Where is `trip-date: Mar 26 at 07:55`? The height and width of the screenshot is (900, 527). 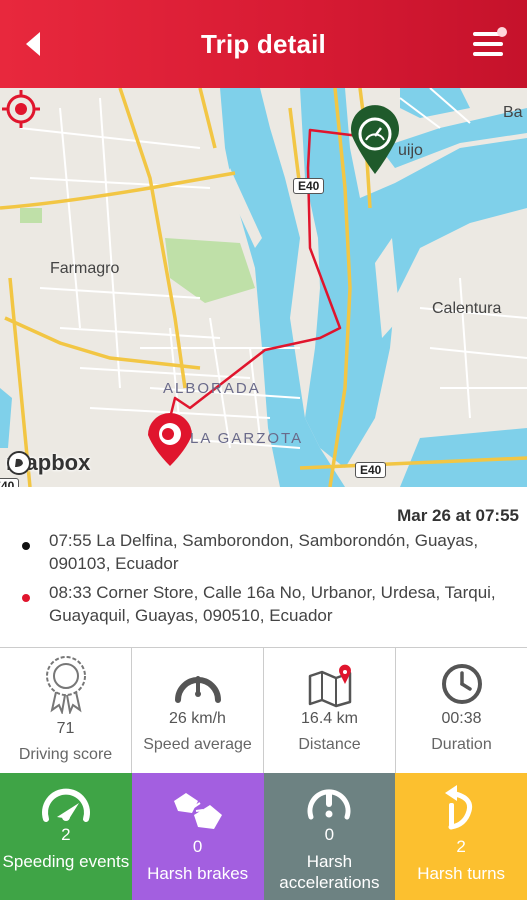 trip-date: Mar 26 at 07:55 is located at coordinates (458, 515).